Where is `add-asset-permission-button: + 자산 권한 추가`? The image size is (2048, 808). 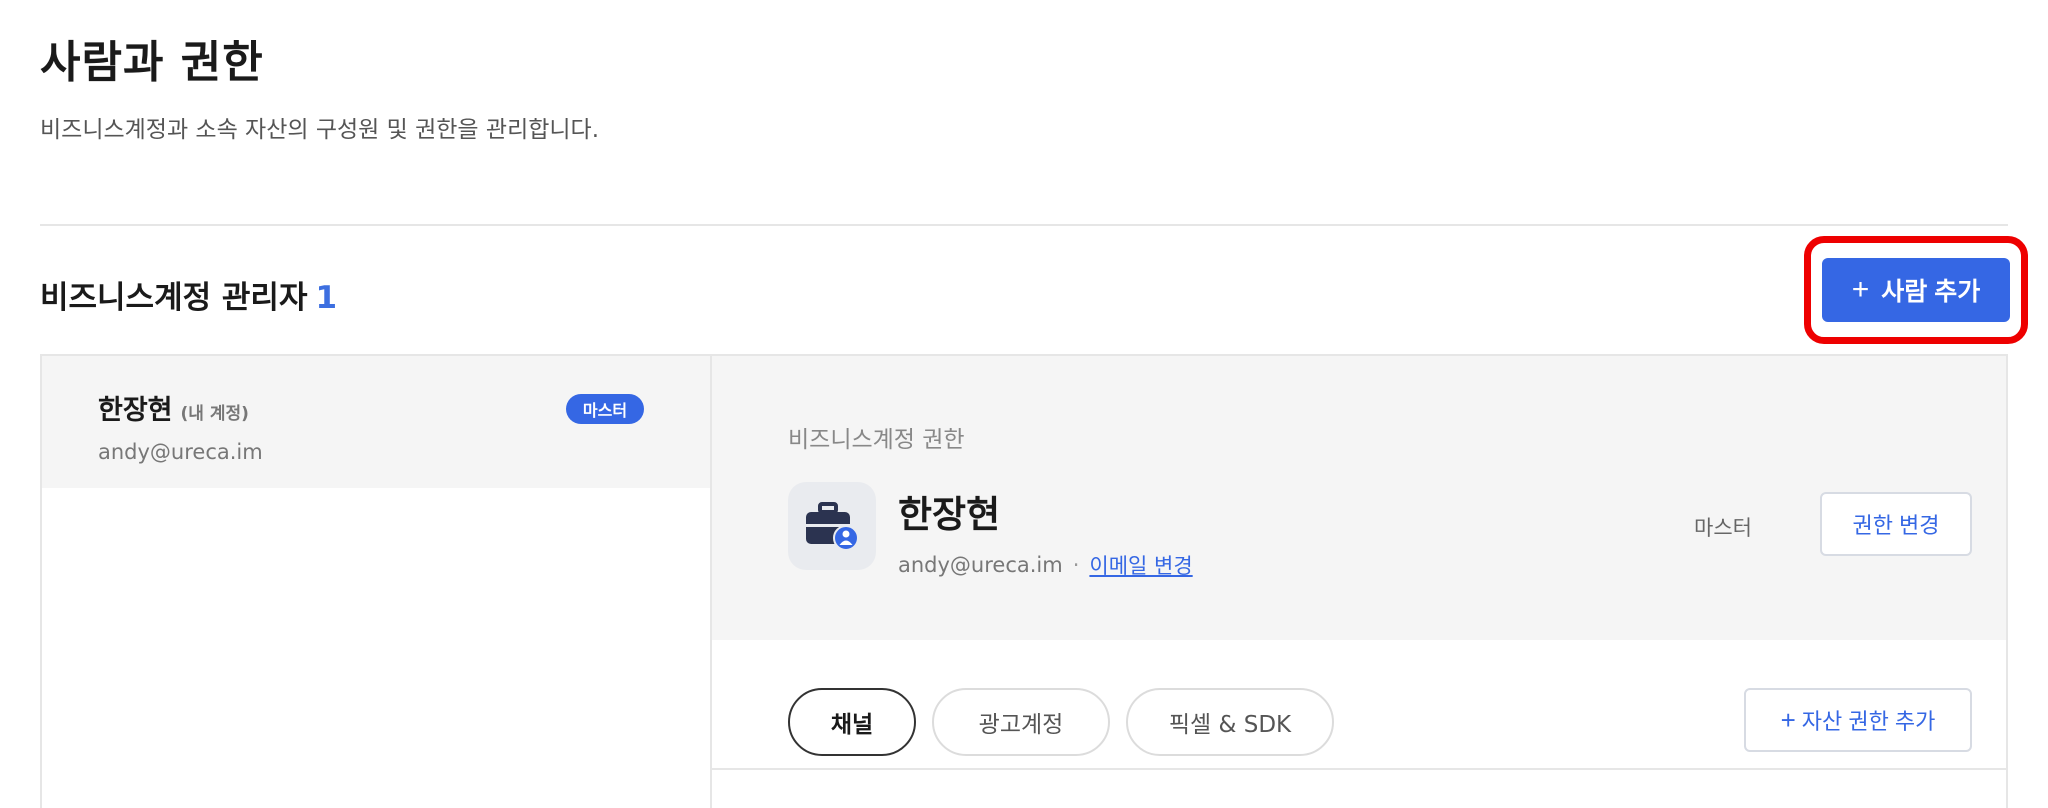
add-asset-permission-button: + 자산 권한 추가 is located at coordinates (1858, 720).